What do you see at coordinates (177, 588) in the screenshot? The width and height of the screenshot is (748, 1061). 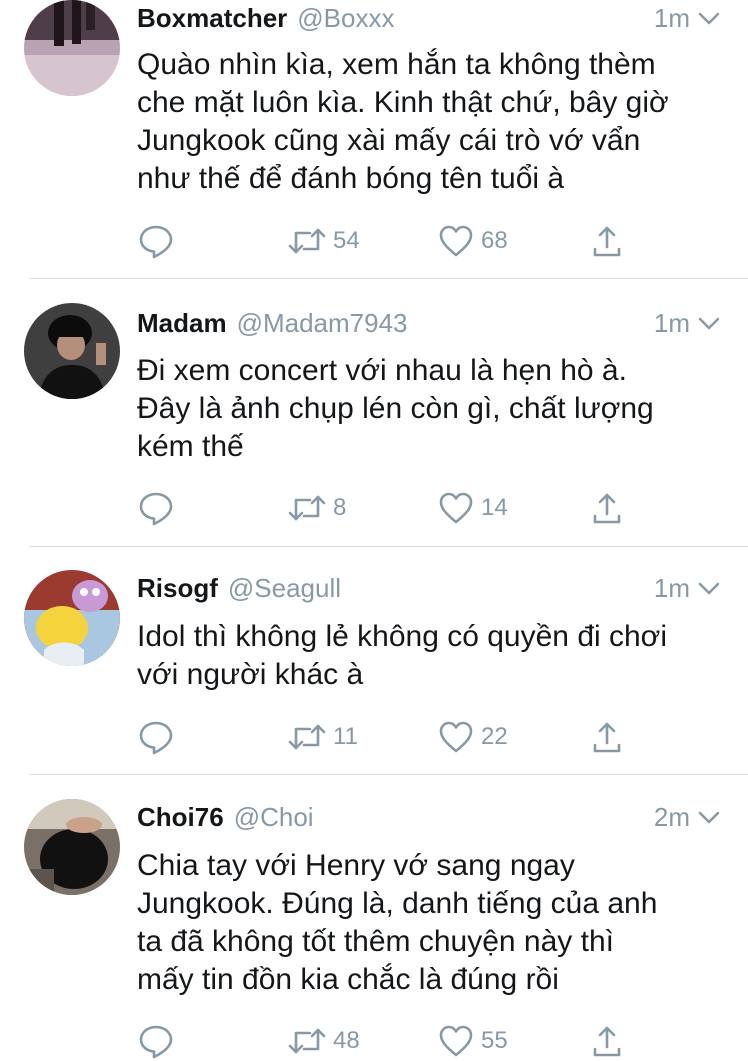 I see `display-name: Risogf` at bounding box center [177, 588].